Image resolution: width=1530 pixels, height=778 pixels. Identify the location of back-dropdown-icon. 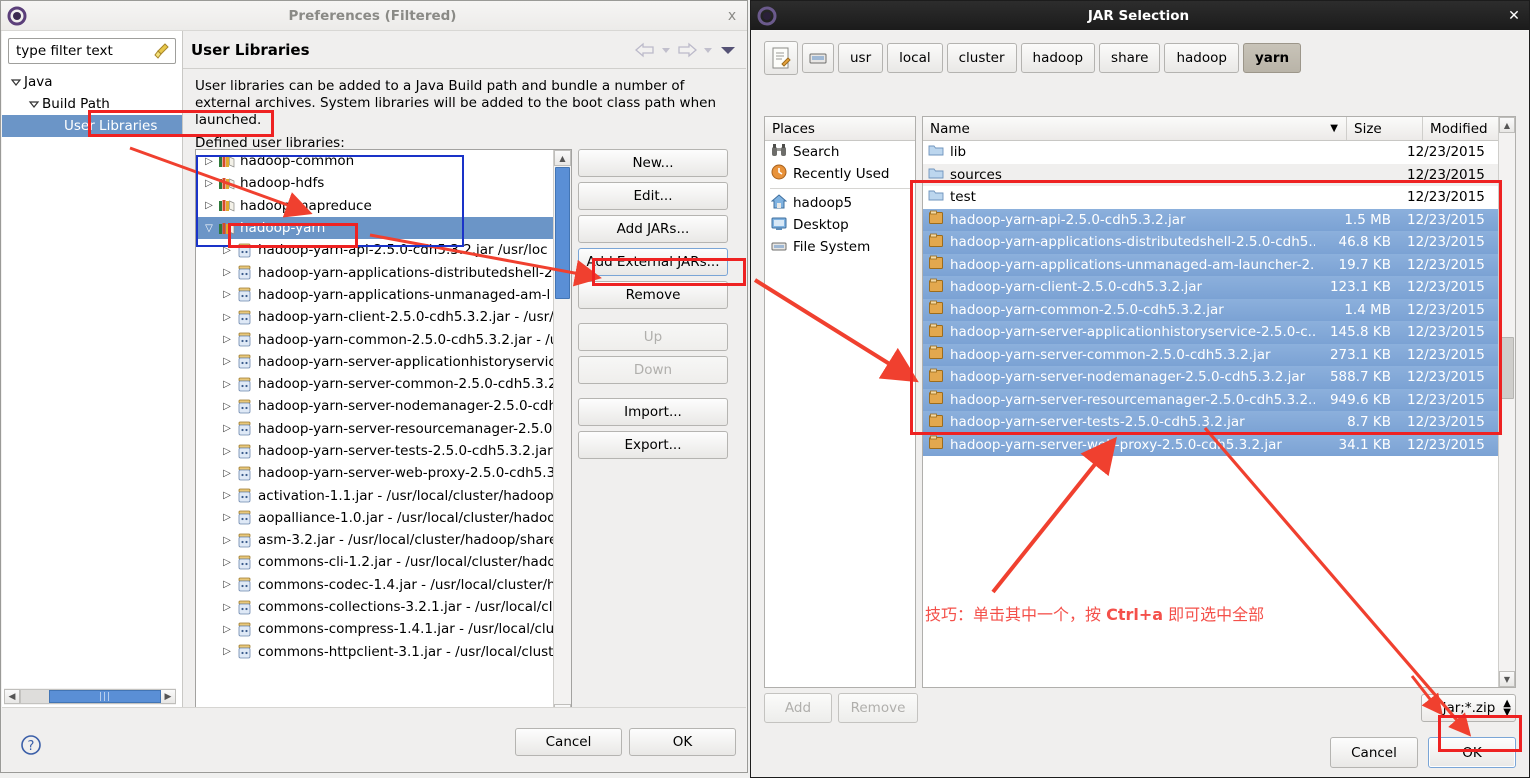
(666, 50).